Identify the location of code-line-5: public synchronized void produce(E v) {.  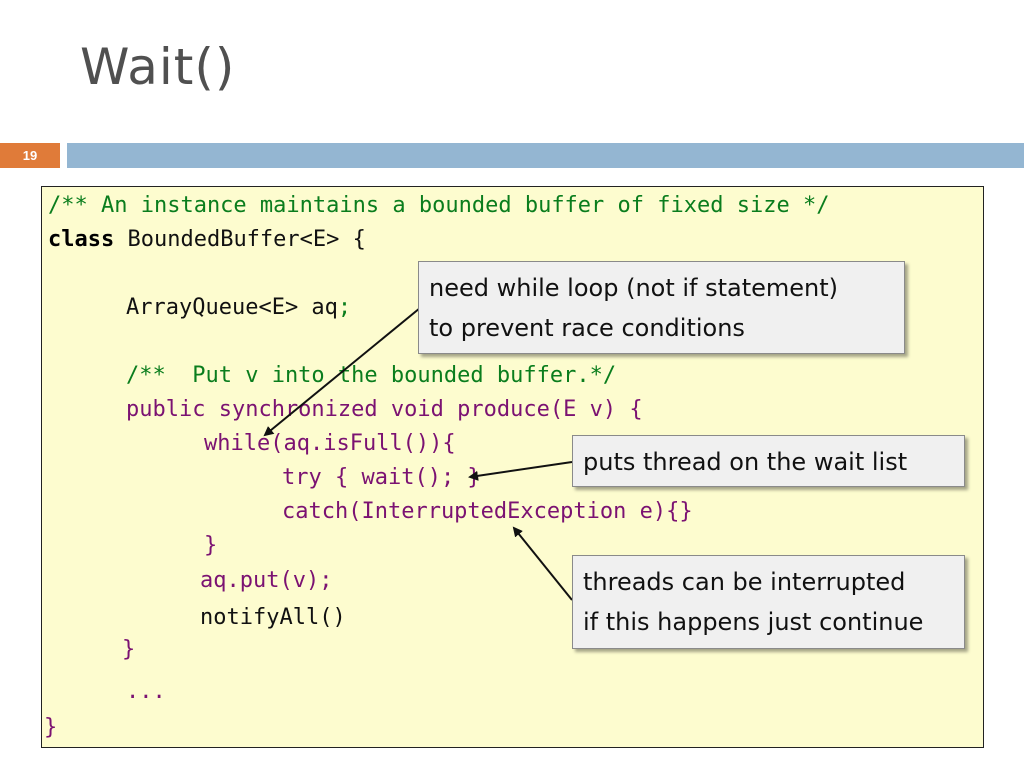
(384, 409).